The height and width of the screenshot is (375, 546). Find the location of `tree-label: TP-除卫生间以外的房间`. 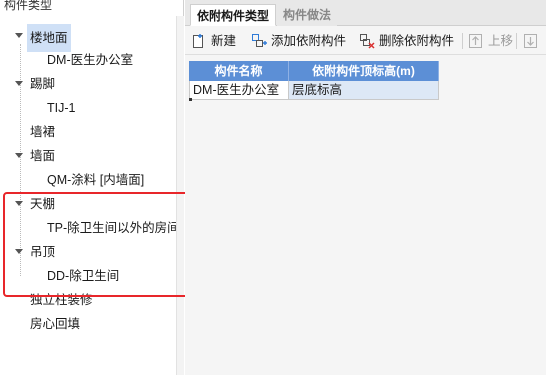

tree-label: TP-除卫生间以外的房间 is located at coordinates (113, 228).